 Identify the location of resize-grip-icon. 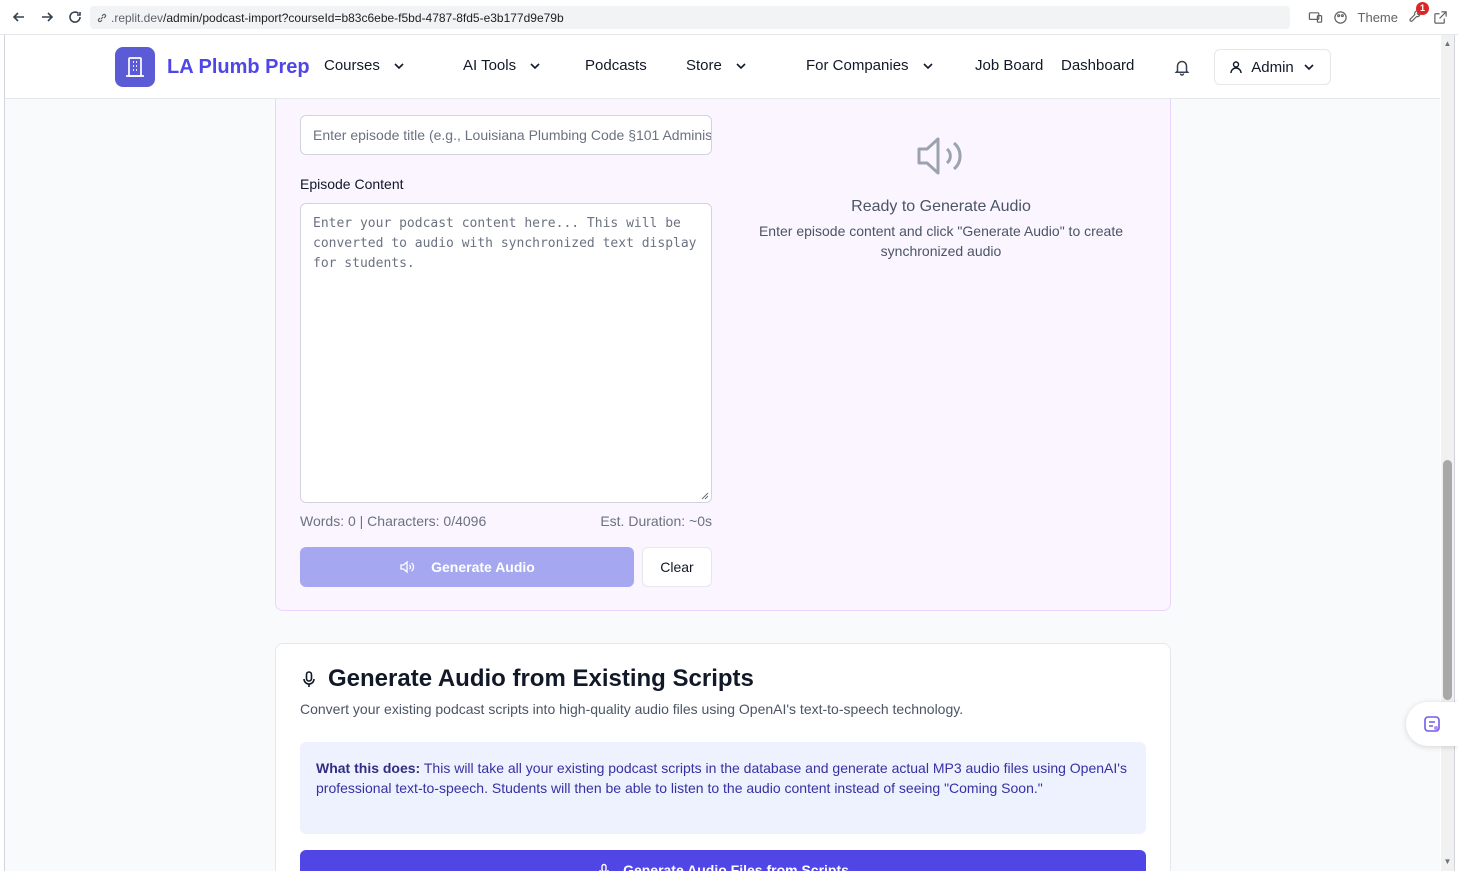
(705, 496).